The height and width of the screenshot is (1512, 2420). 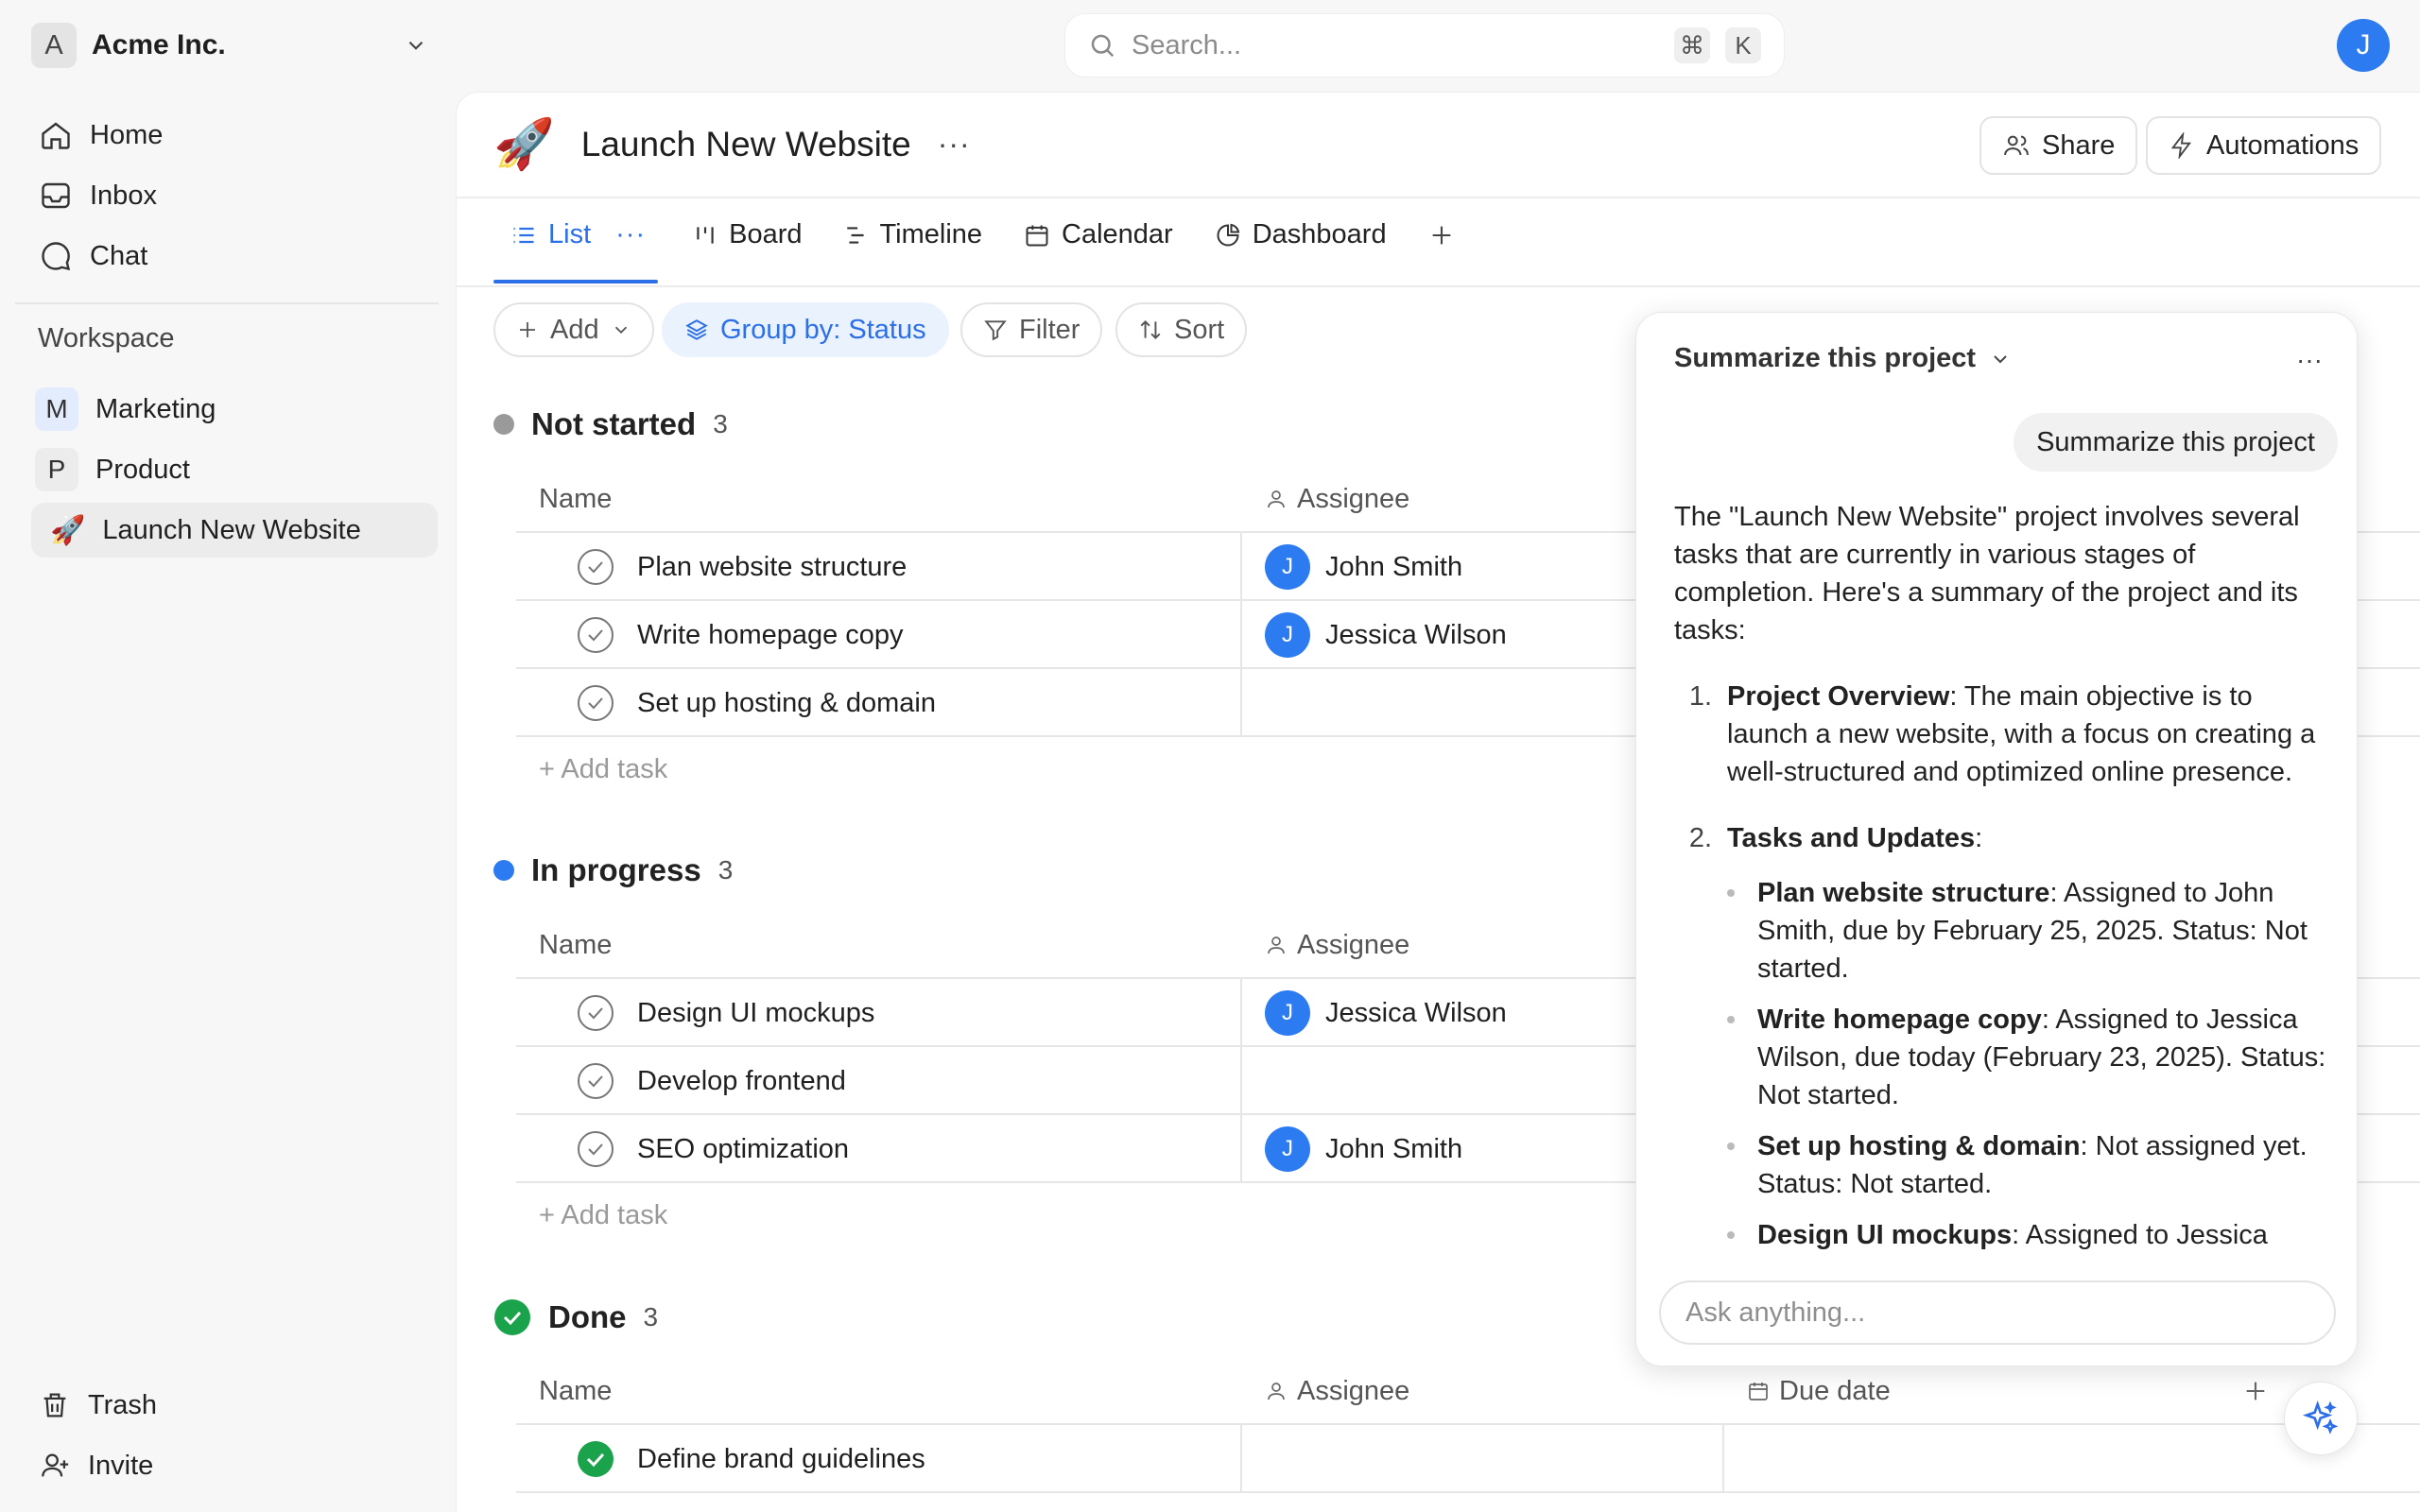 I want to click on tab-label: List, so click(x=570, y=234).